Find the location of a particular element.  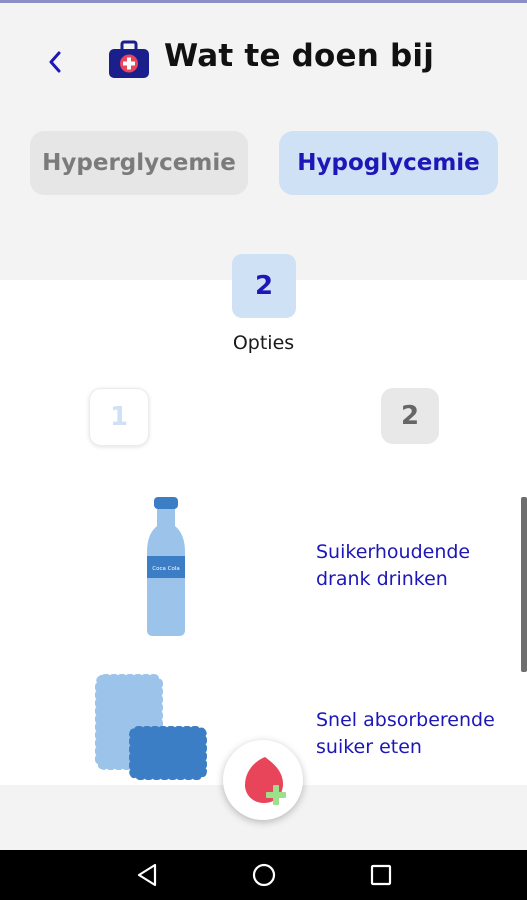

nav-home-button is located at coordinates (264, 875).